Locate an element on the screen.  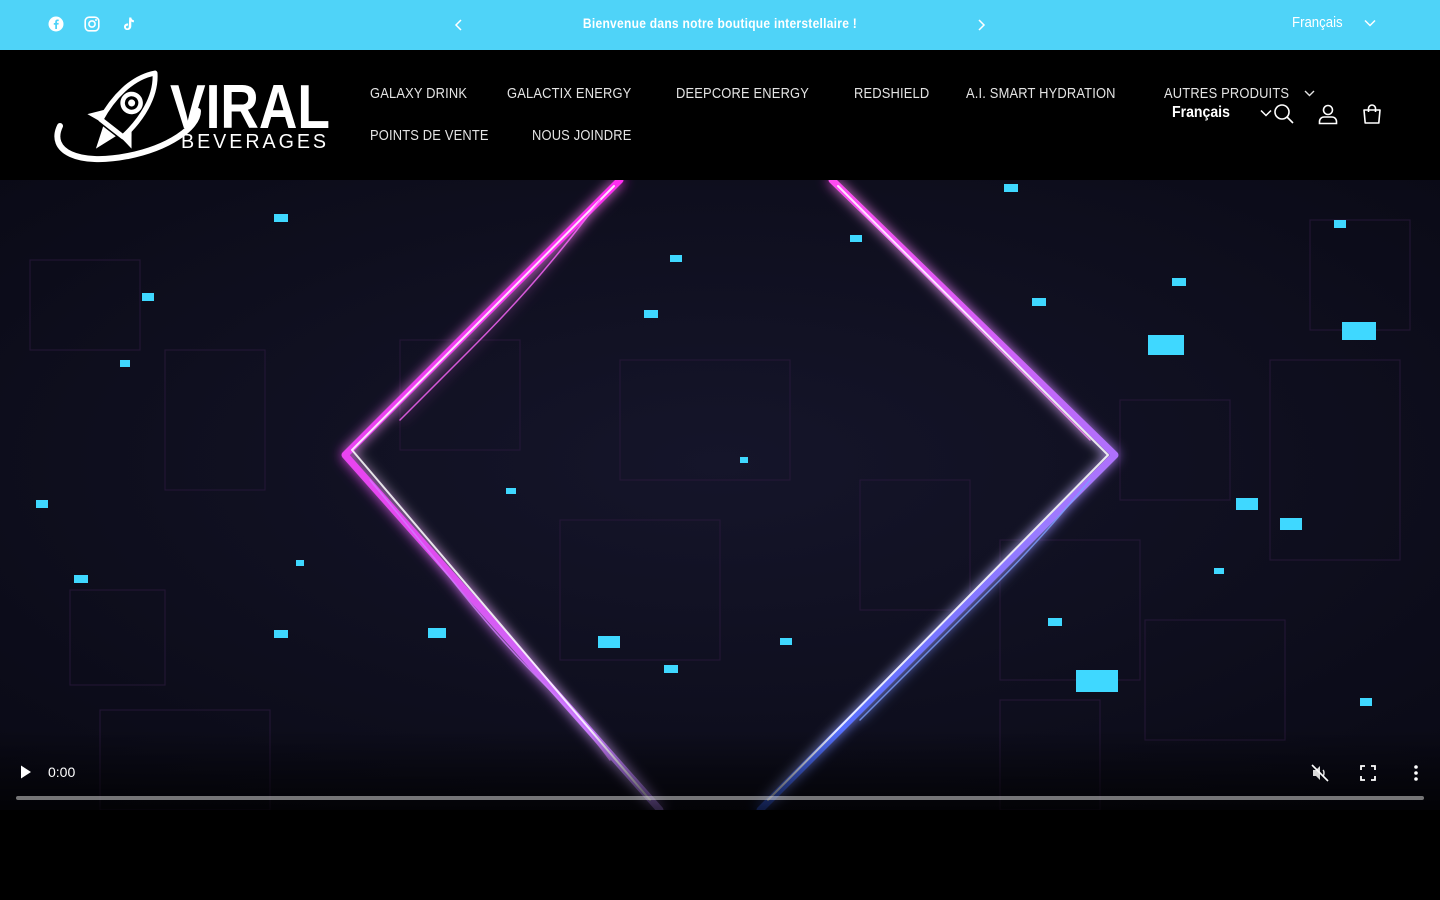
cart-icon is located at coordinates (1372, 114).